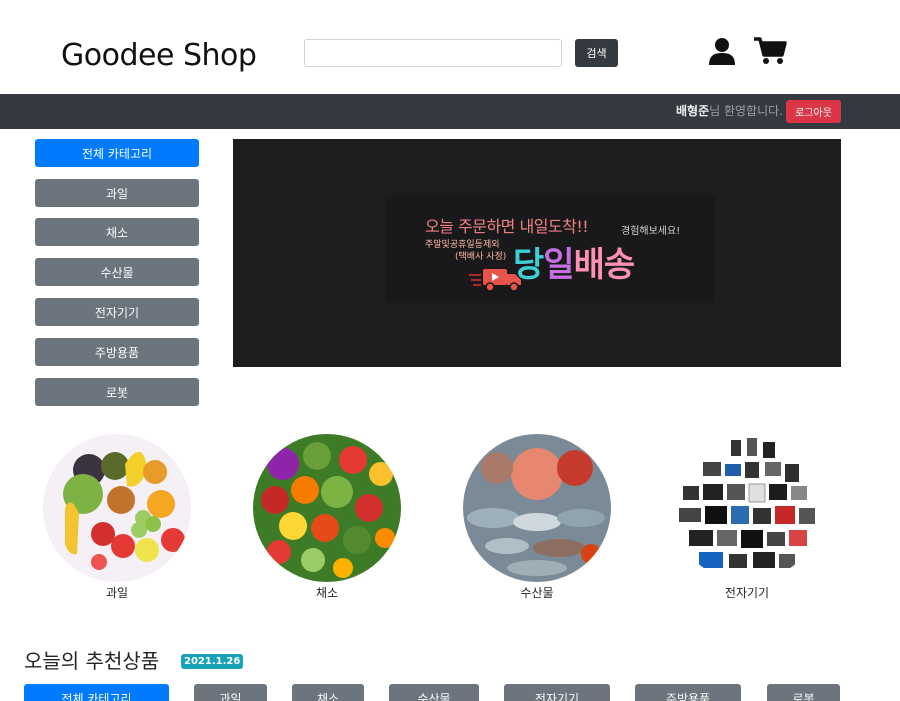 This screenshot has height=701, width=900. I want to click on vegetable-image, so click(327, 508).